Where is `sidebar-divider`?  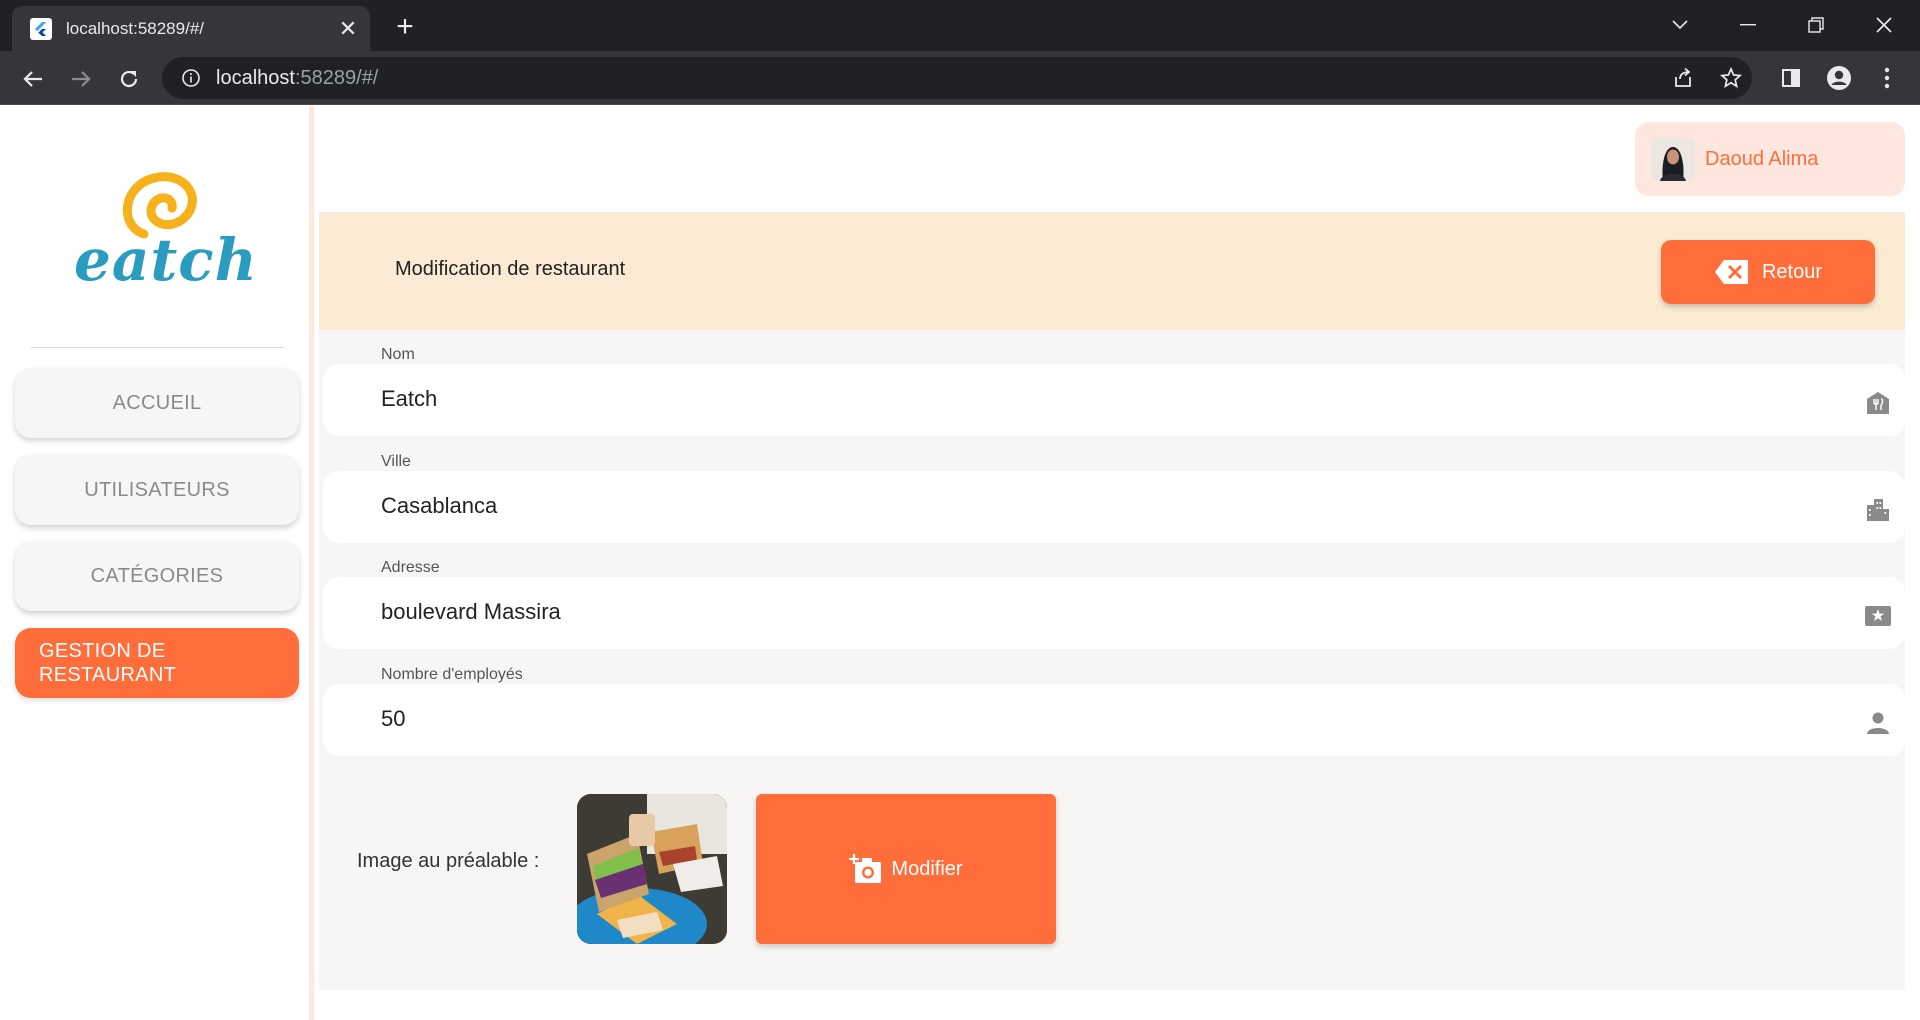
sidebar-divider is located at coordinates (157, 347).